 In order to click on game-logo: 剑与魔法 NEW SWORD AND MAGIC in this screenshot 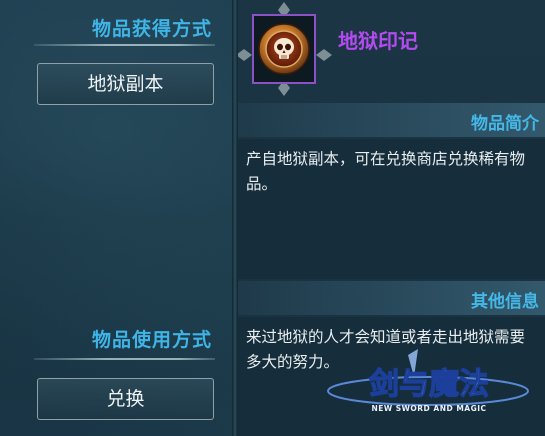, I will do `click(429, 387)`.